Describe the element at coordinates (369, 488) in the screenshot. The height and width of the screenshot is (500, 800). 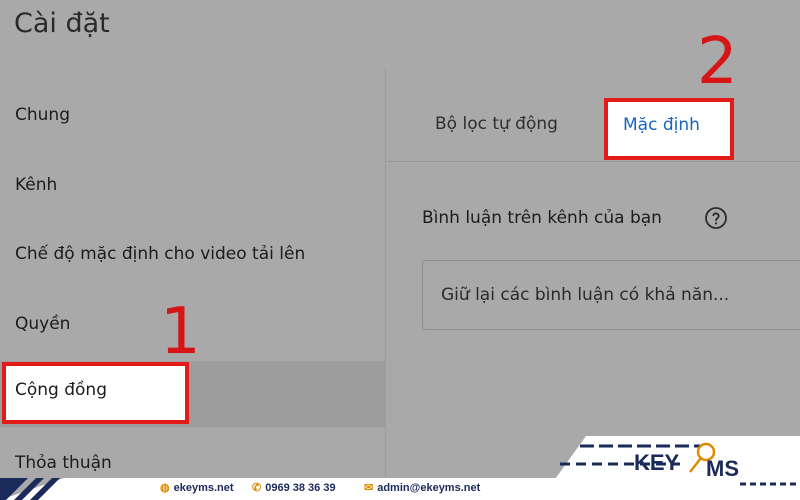
I see `mail-icon: ✉` at that location.